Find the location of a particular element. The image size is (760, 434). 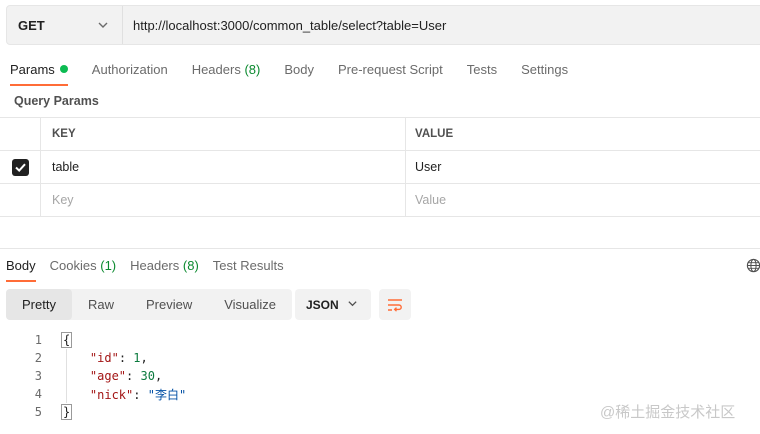

line-number: 3 is located at coordinates (38, 376).